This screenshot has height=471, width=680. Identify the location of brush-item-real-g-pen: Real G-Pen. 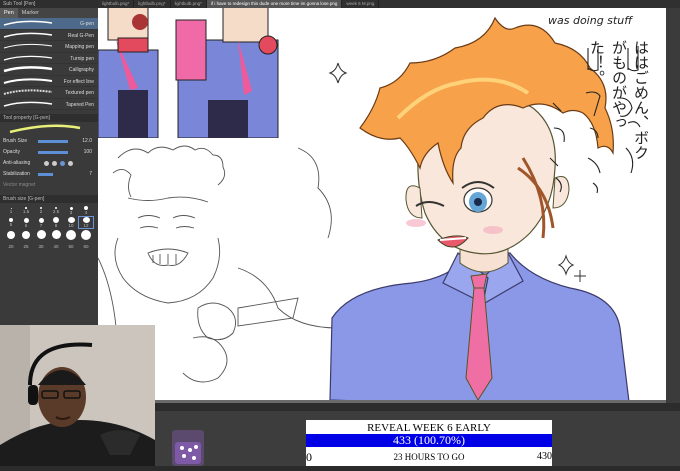
(49, 35).